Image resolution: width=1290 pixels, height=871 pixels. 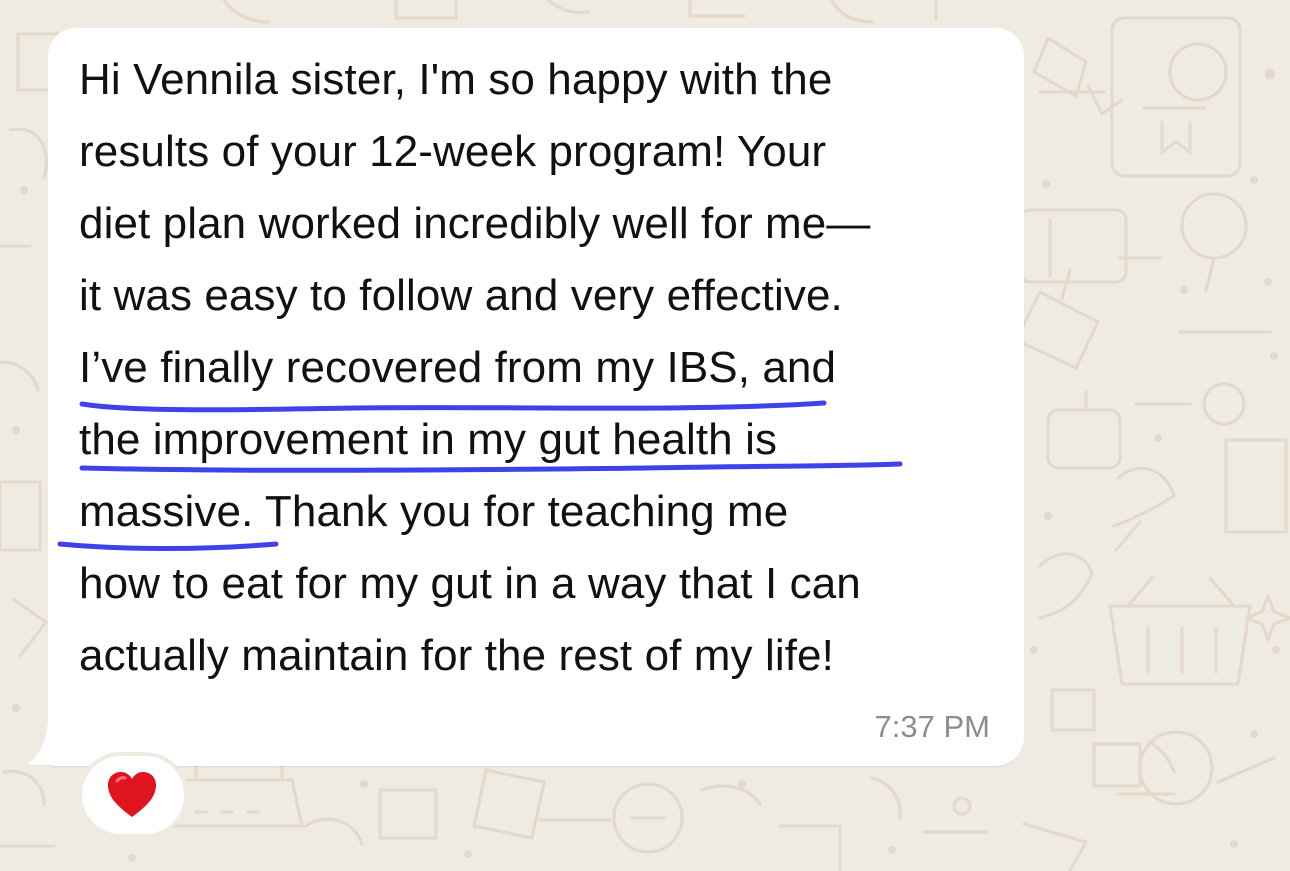 I want to click on heart-icon, so click(x=132, y=794).